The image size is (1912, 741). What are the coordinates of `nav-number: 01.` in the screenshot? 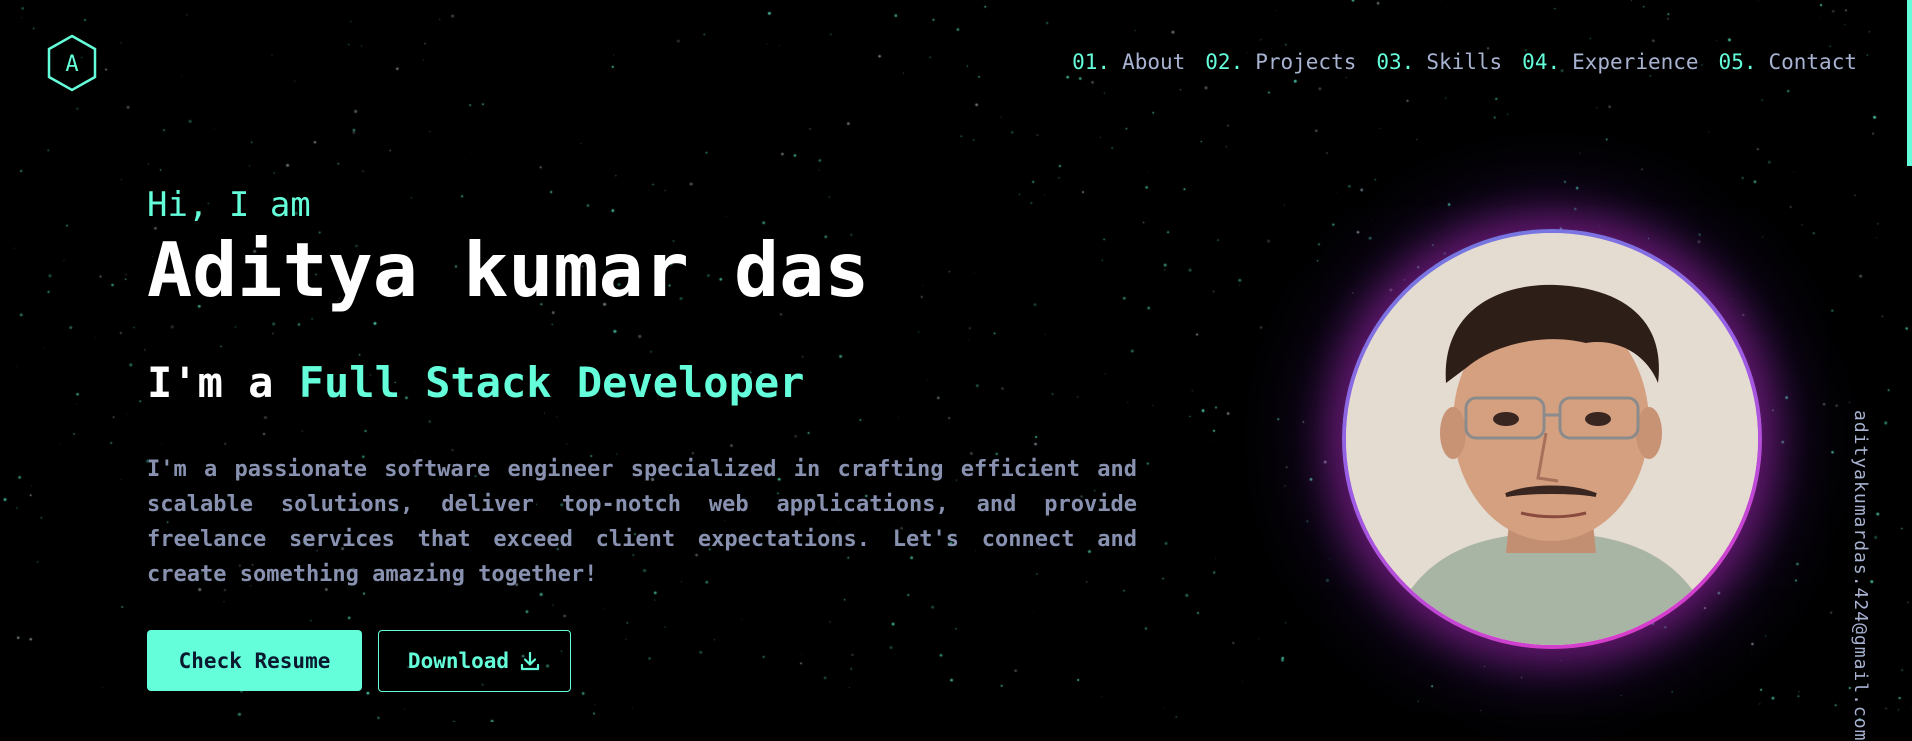 It's located at (1091, 62).